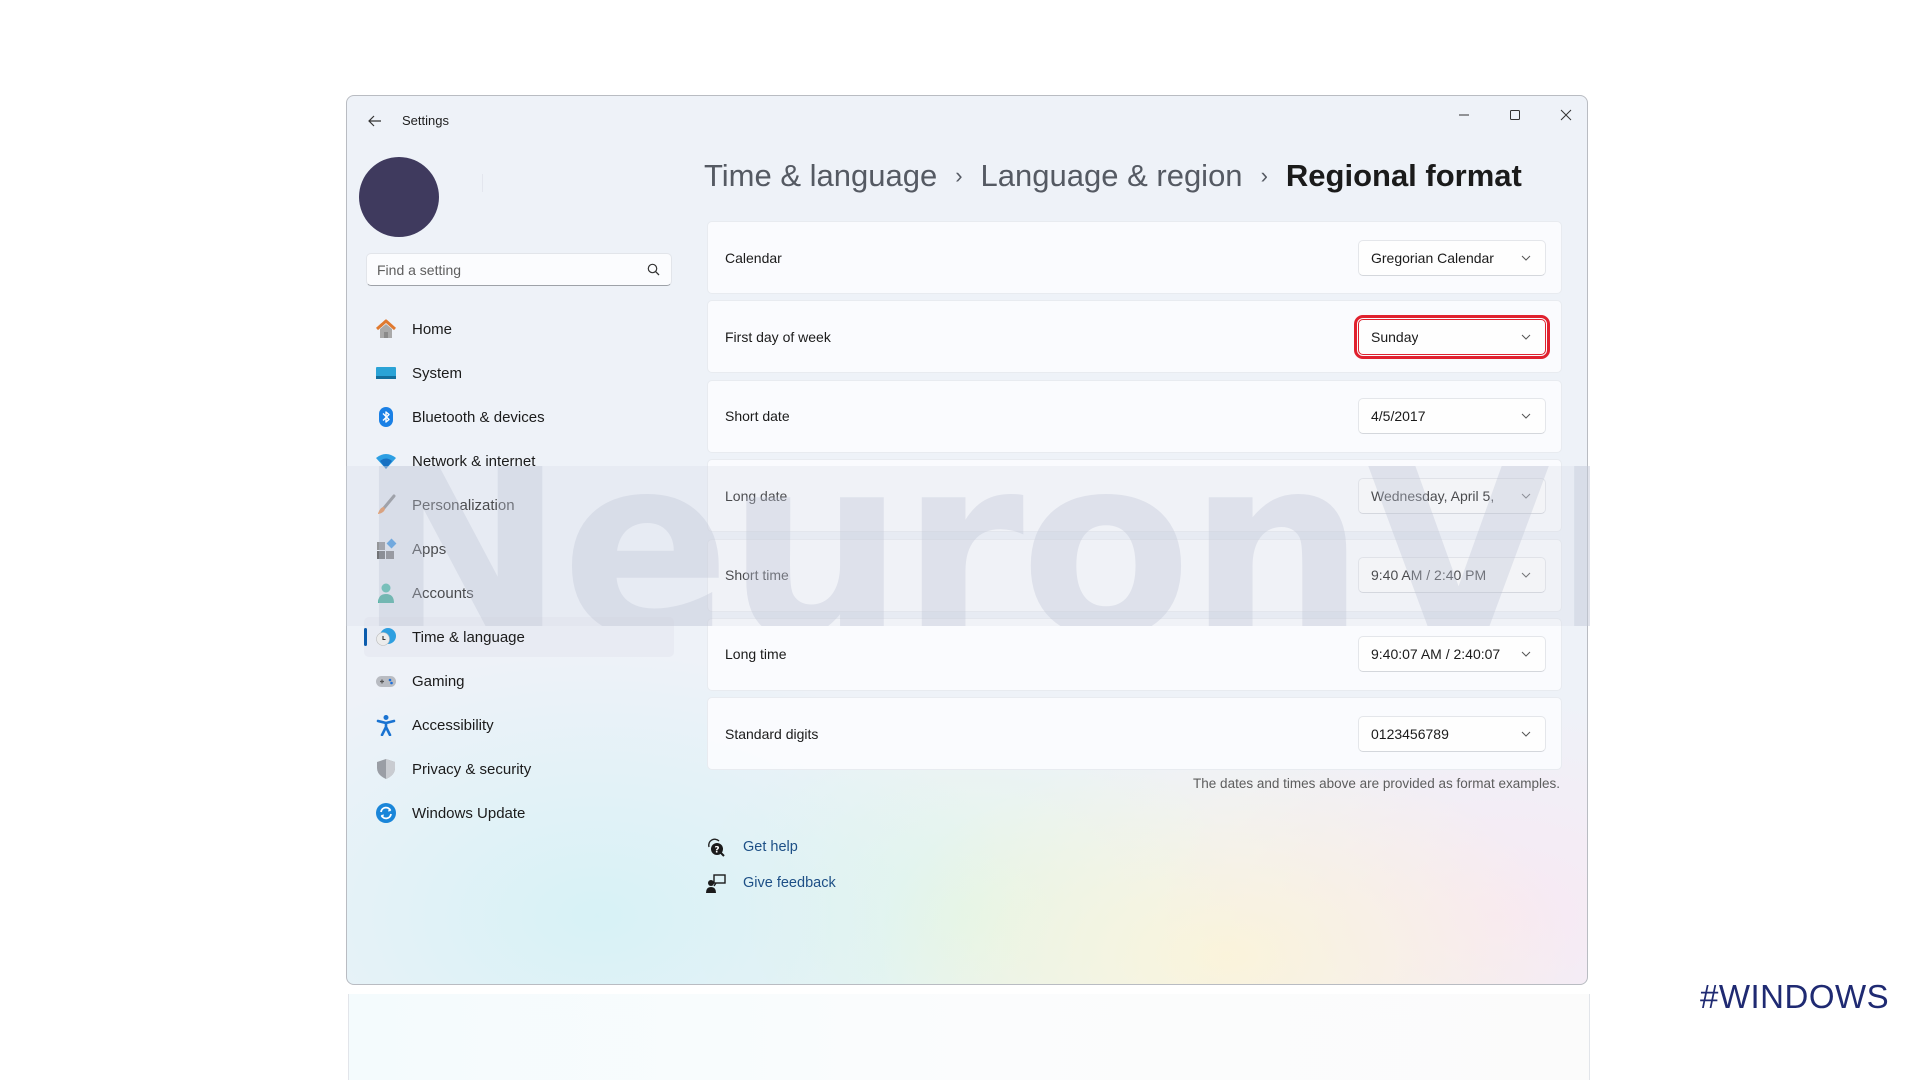 This screenshot has width=1920, height=1080. What do you see at coordinates (519, 681) in the screenshot?
I see `sidebar-item-gaming: Gaming` at bounding box center [519, 681].